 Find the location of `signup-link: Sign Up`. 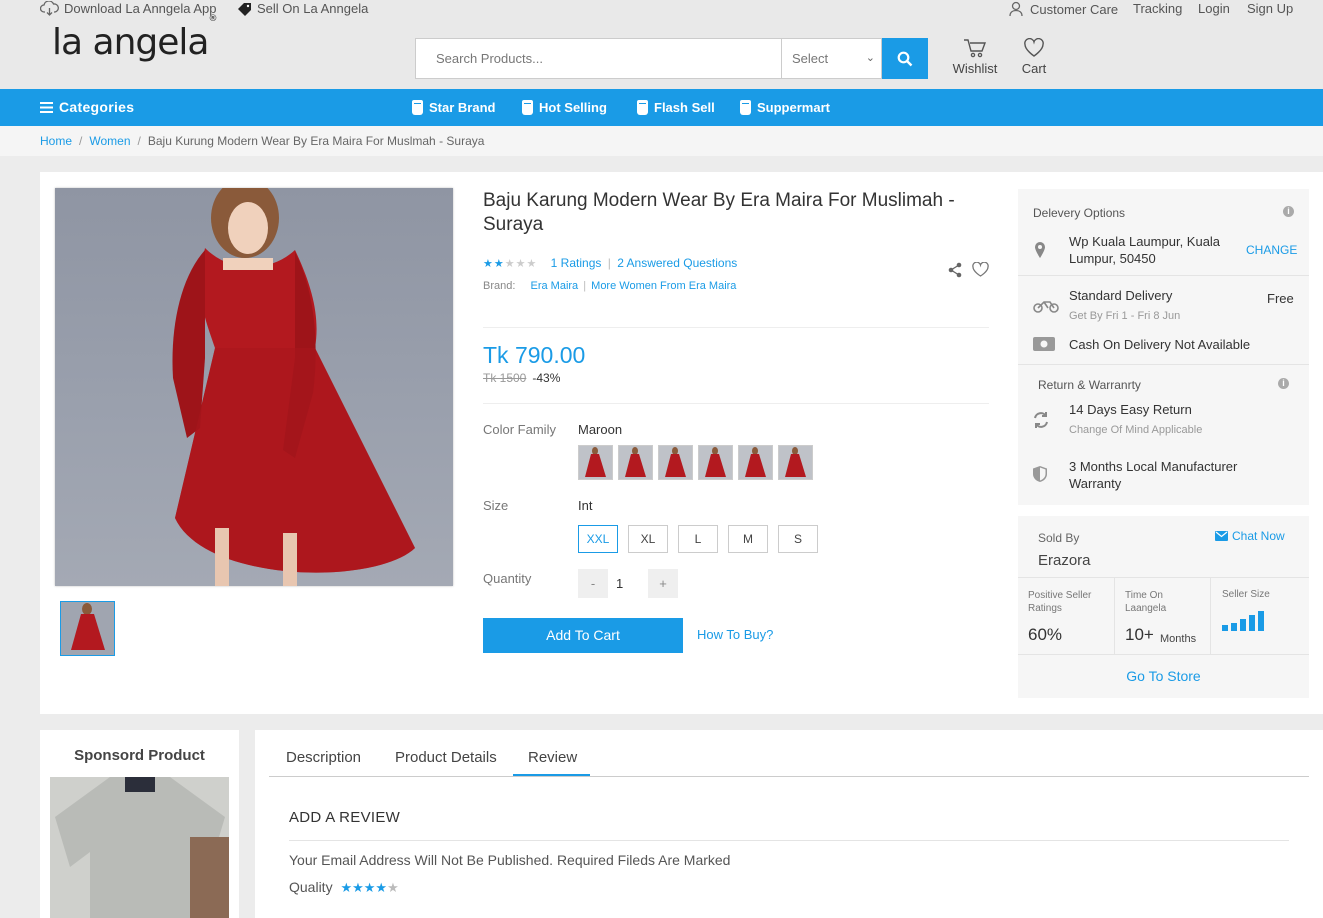

signup-link: Sign Up is located at coordinates (1270, 8).